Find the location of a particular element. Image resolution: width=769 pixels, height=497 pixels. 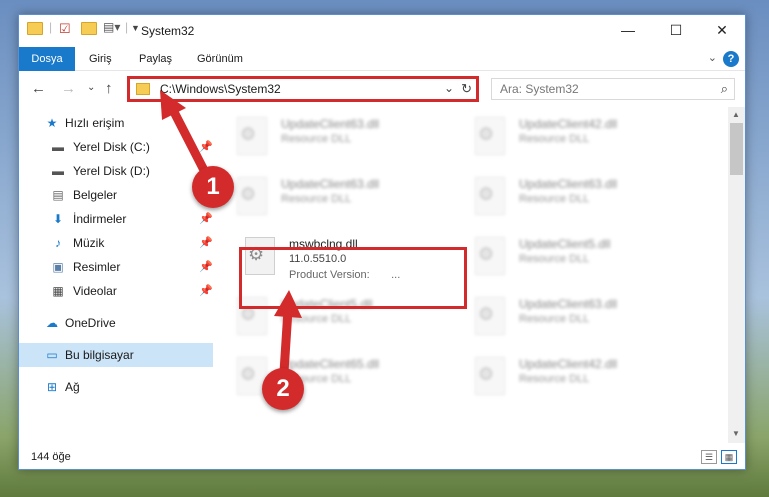

tab-paylas: Paylaş is located at coordinates (155, 59).